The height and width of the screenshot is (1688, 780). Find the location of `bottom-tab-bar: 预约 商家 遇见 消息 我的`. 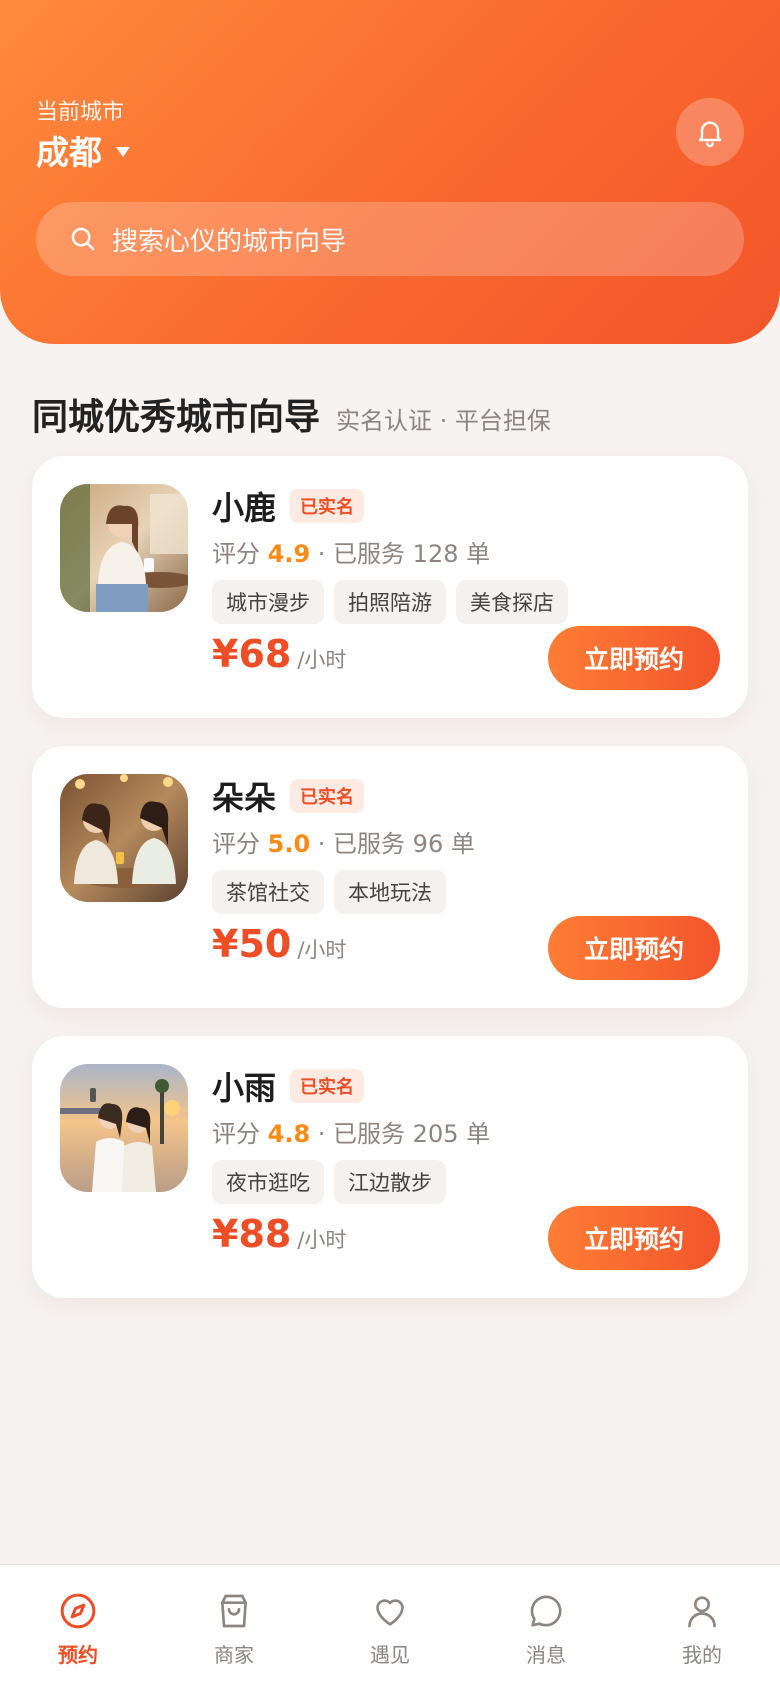

bottom-tab-bar: 预约 商家 遇见 消息 我的 is located at coordinates (390, 1626).